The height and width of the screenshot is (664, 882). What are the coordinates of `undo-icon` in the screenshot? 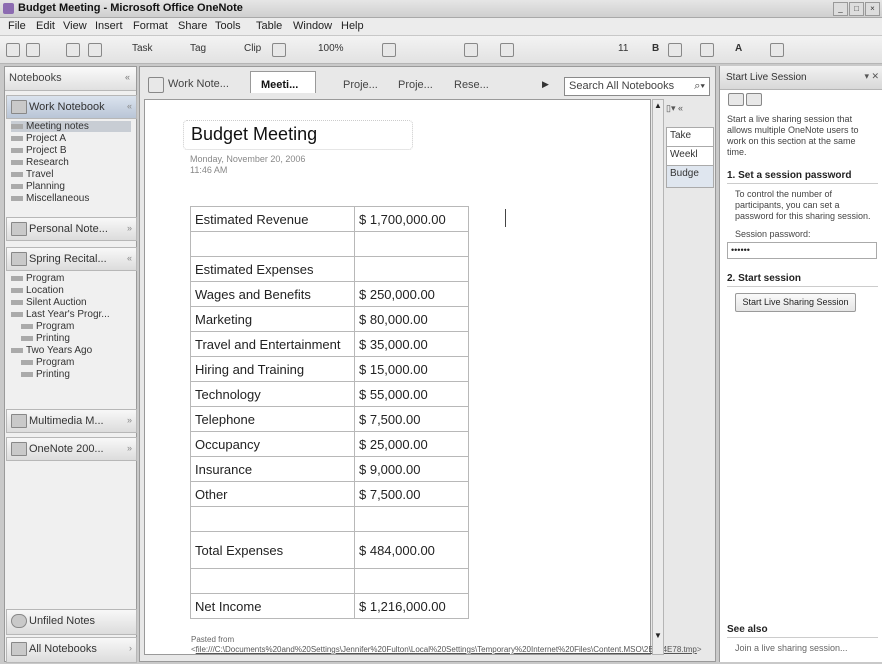 It's located at (95, 50).